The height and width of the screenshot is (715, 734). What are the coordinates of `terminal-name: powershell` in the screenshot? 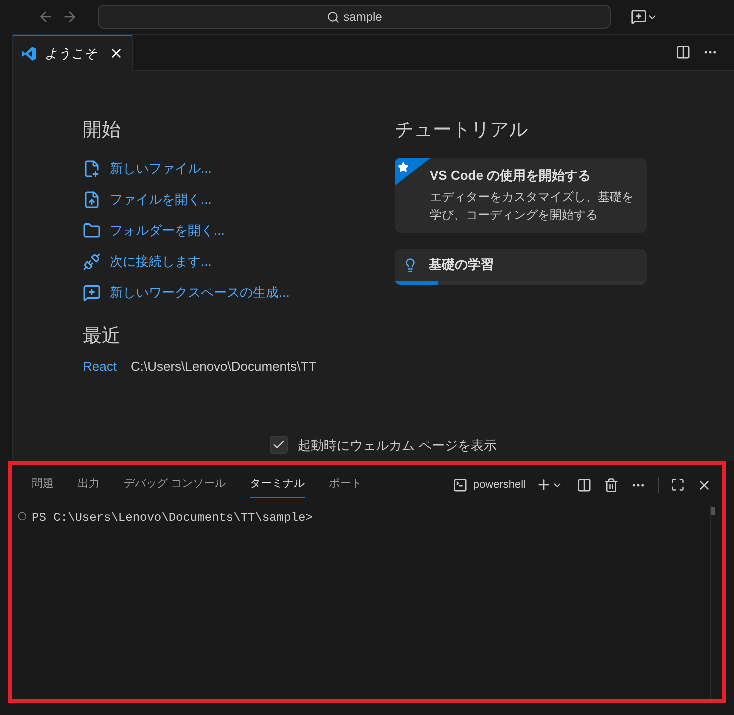 It's located at (499, 485).